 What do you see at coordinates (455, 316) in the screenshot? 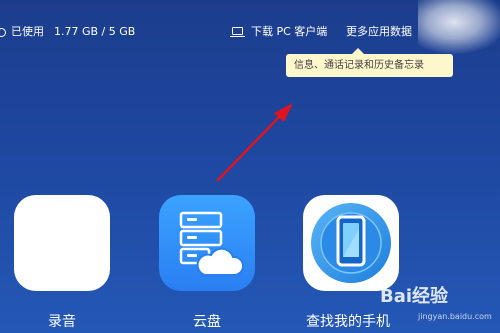
I see `watermark-url: jingyan.baidu.com` at bounding box center [455, 316].